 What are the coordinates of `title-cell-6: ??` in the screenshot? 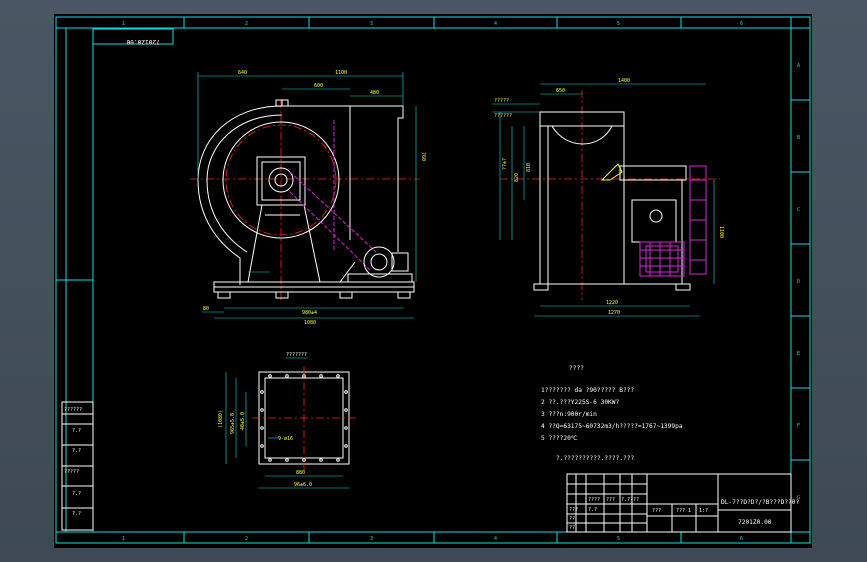 It's located at (572, 519).